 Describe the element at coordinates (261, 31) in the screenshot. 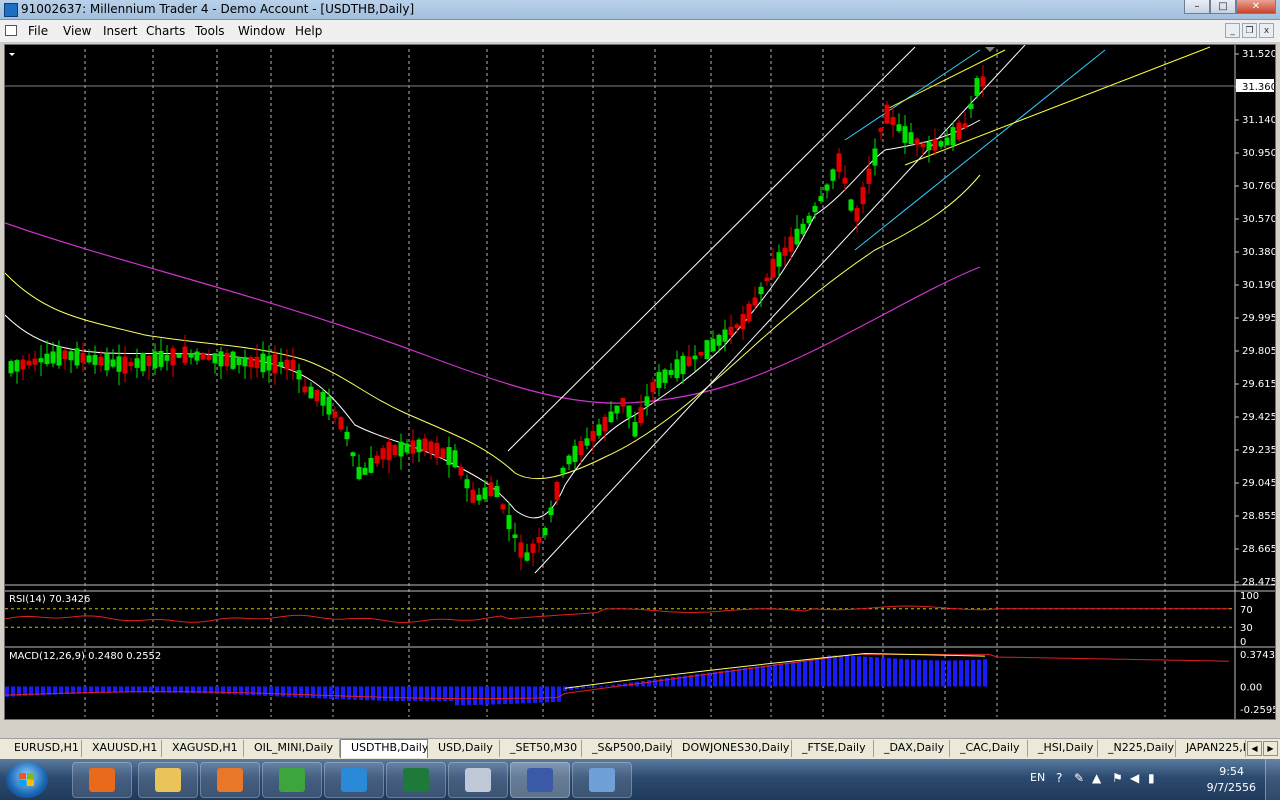

I see `menu-window: Window` at that location.